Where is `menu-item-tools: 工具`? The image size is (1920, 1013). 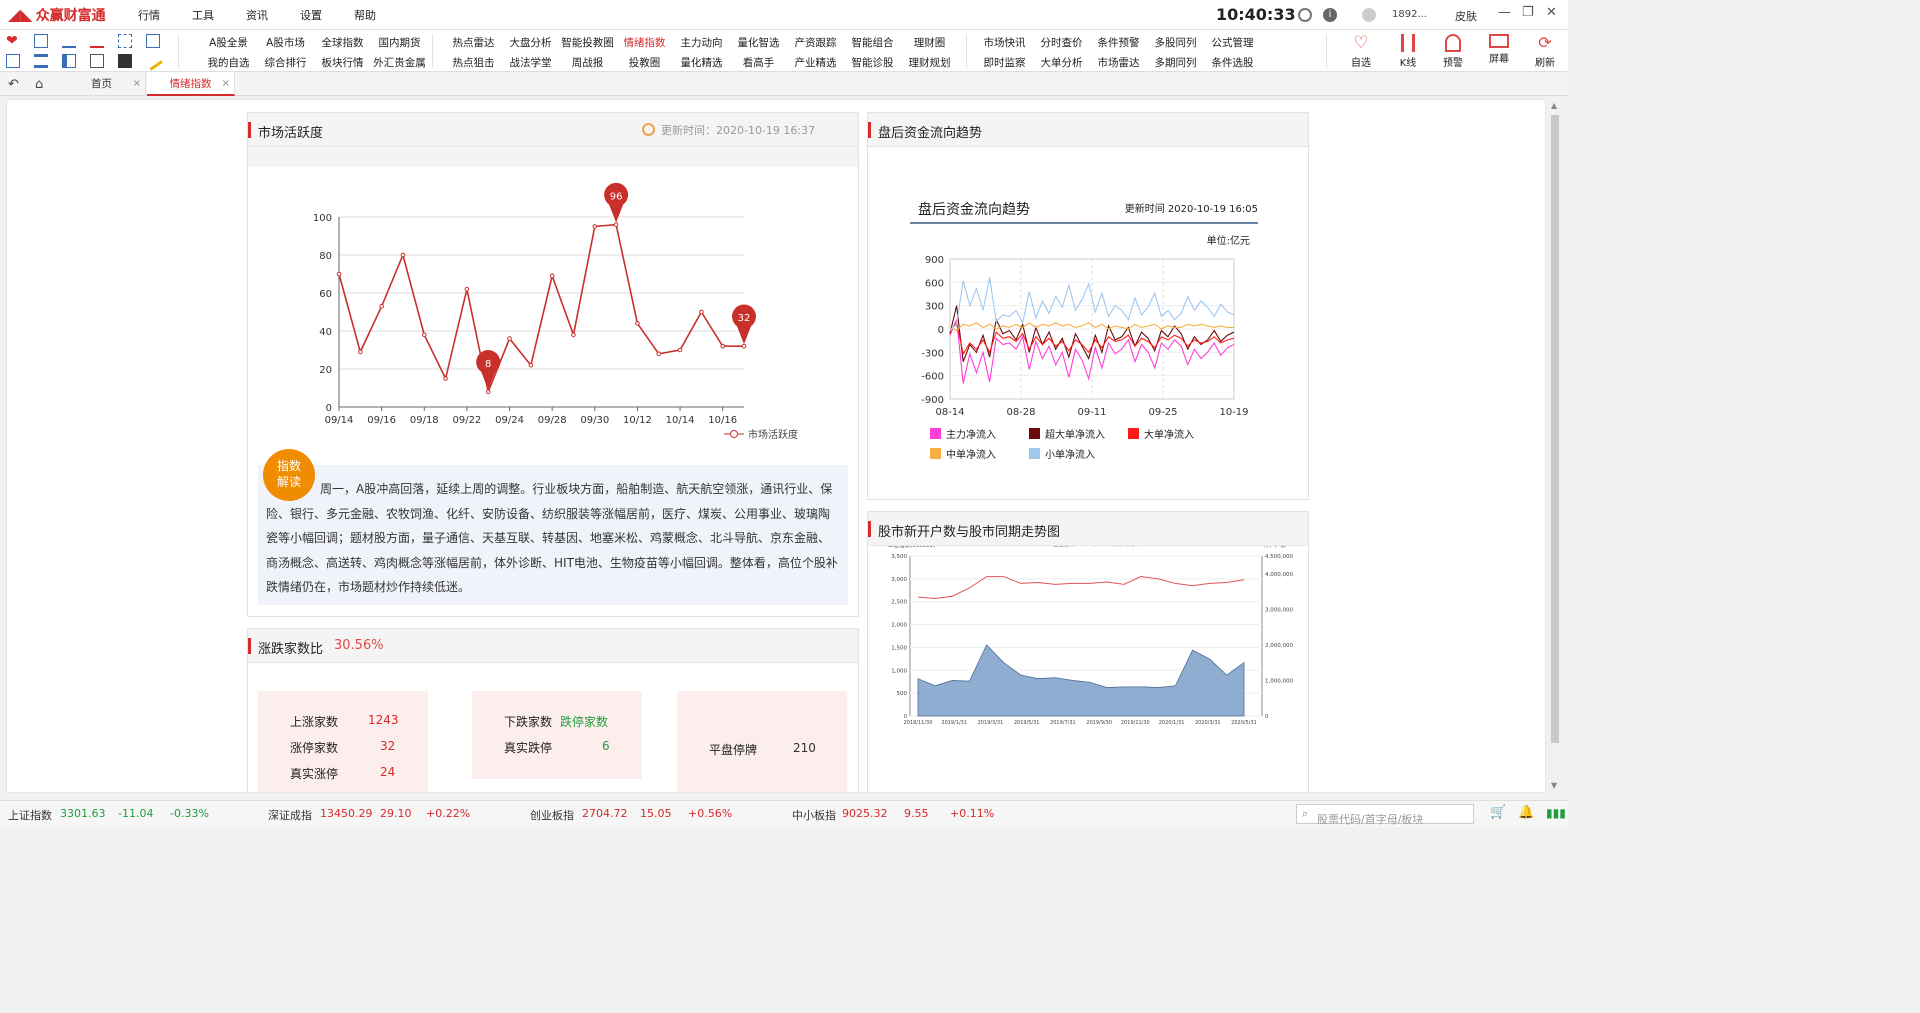
menu-item-tools: 工具 is located at coordinates (219, 15).